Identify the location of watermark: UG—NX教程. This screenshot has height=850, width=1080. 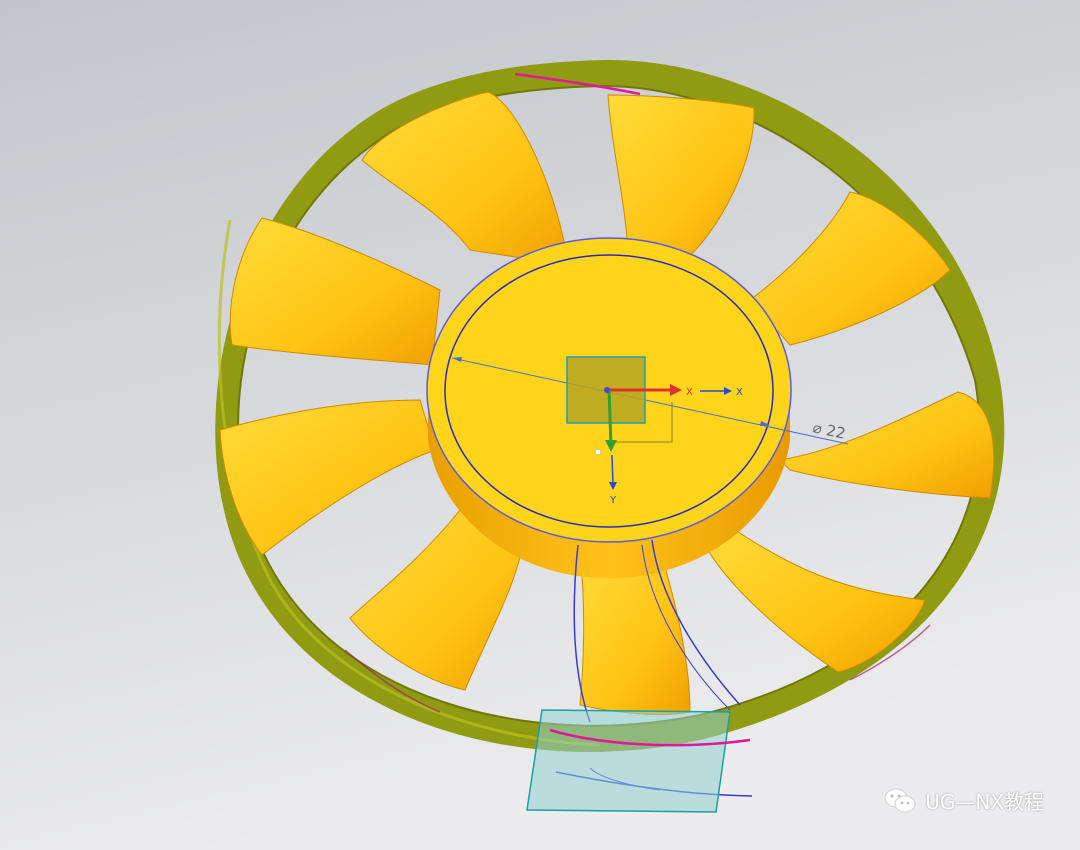
(963, 800).